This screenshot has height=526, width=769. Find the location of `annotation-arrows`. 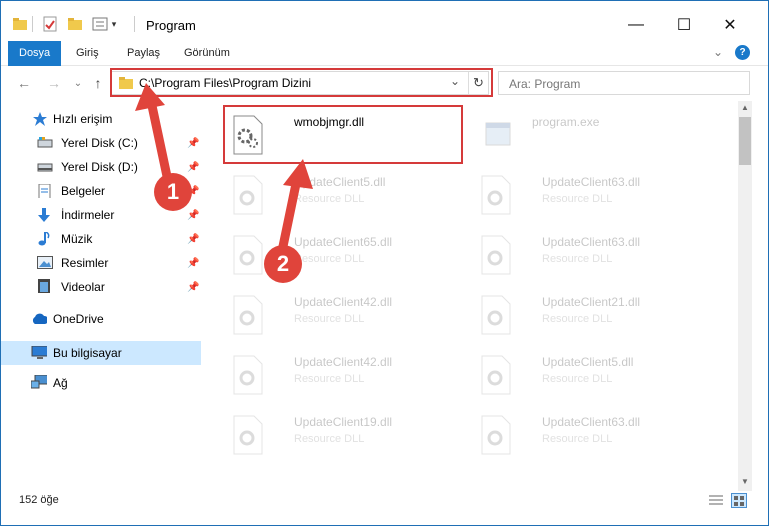

annotation-arrows is located at coordinates (224, 172).